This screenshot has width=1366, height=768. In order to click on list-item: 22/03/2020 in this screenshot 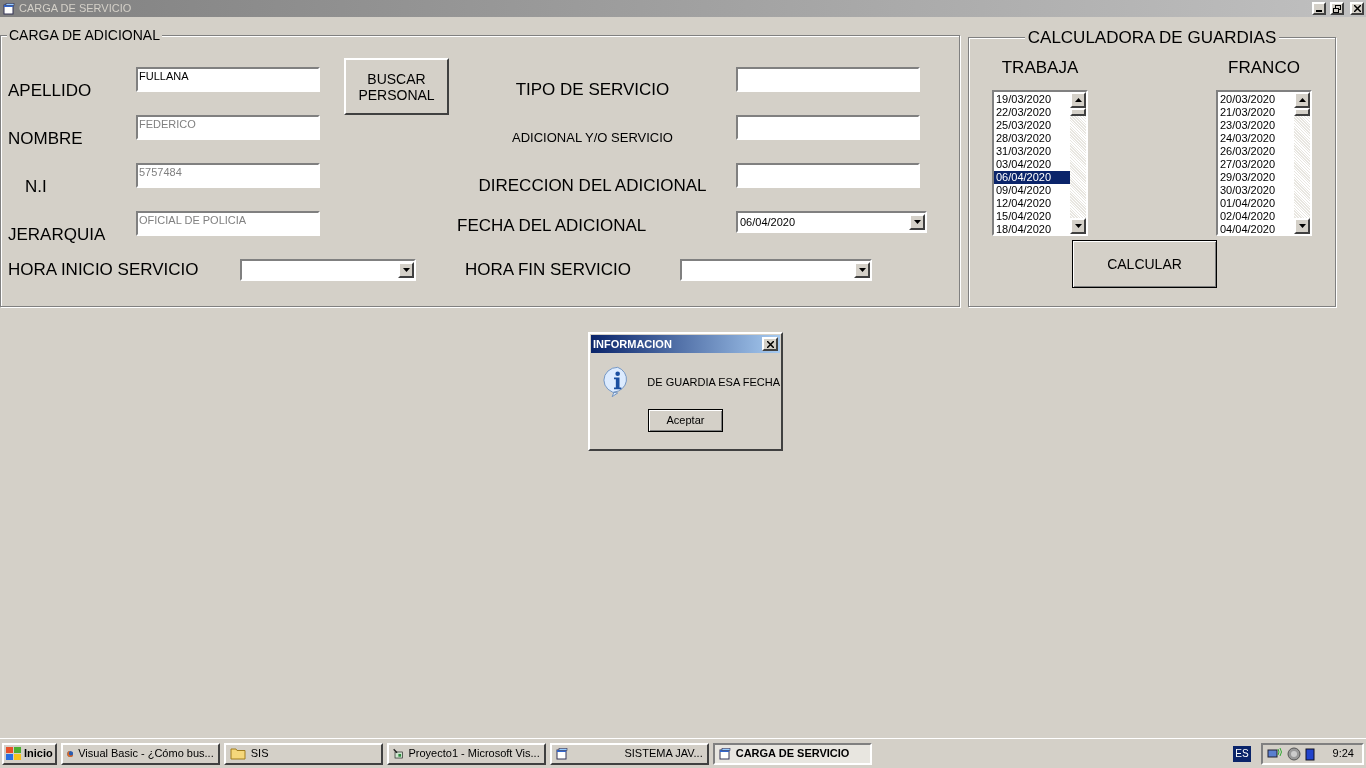, I will do `click(1032, 112)`.